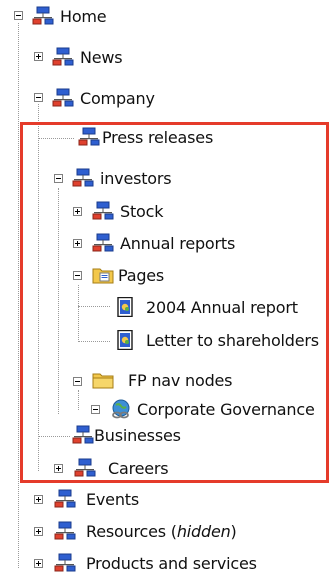 The image size is (334, 574). What do you see at coordinates (178, 243) in the screenshot?
I see `tree-item-label: Annual reports` at bounding box center [178, 243].